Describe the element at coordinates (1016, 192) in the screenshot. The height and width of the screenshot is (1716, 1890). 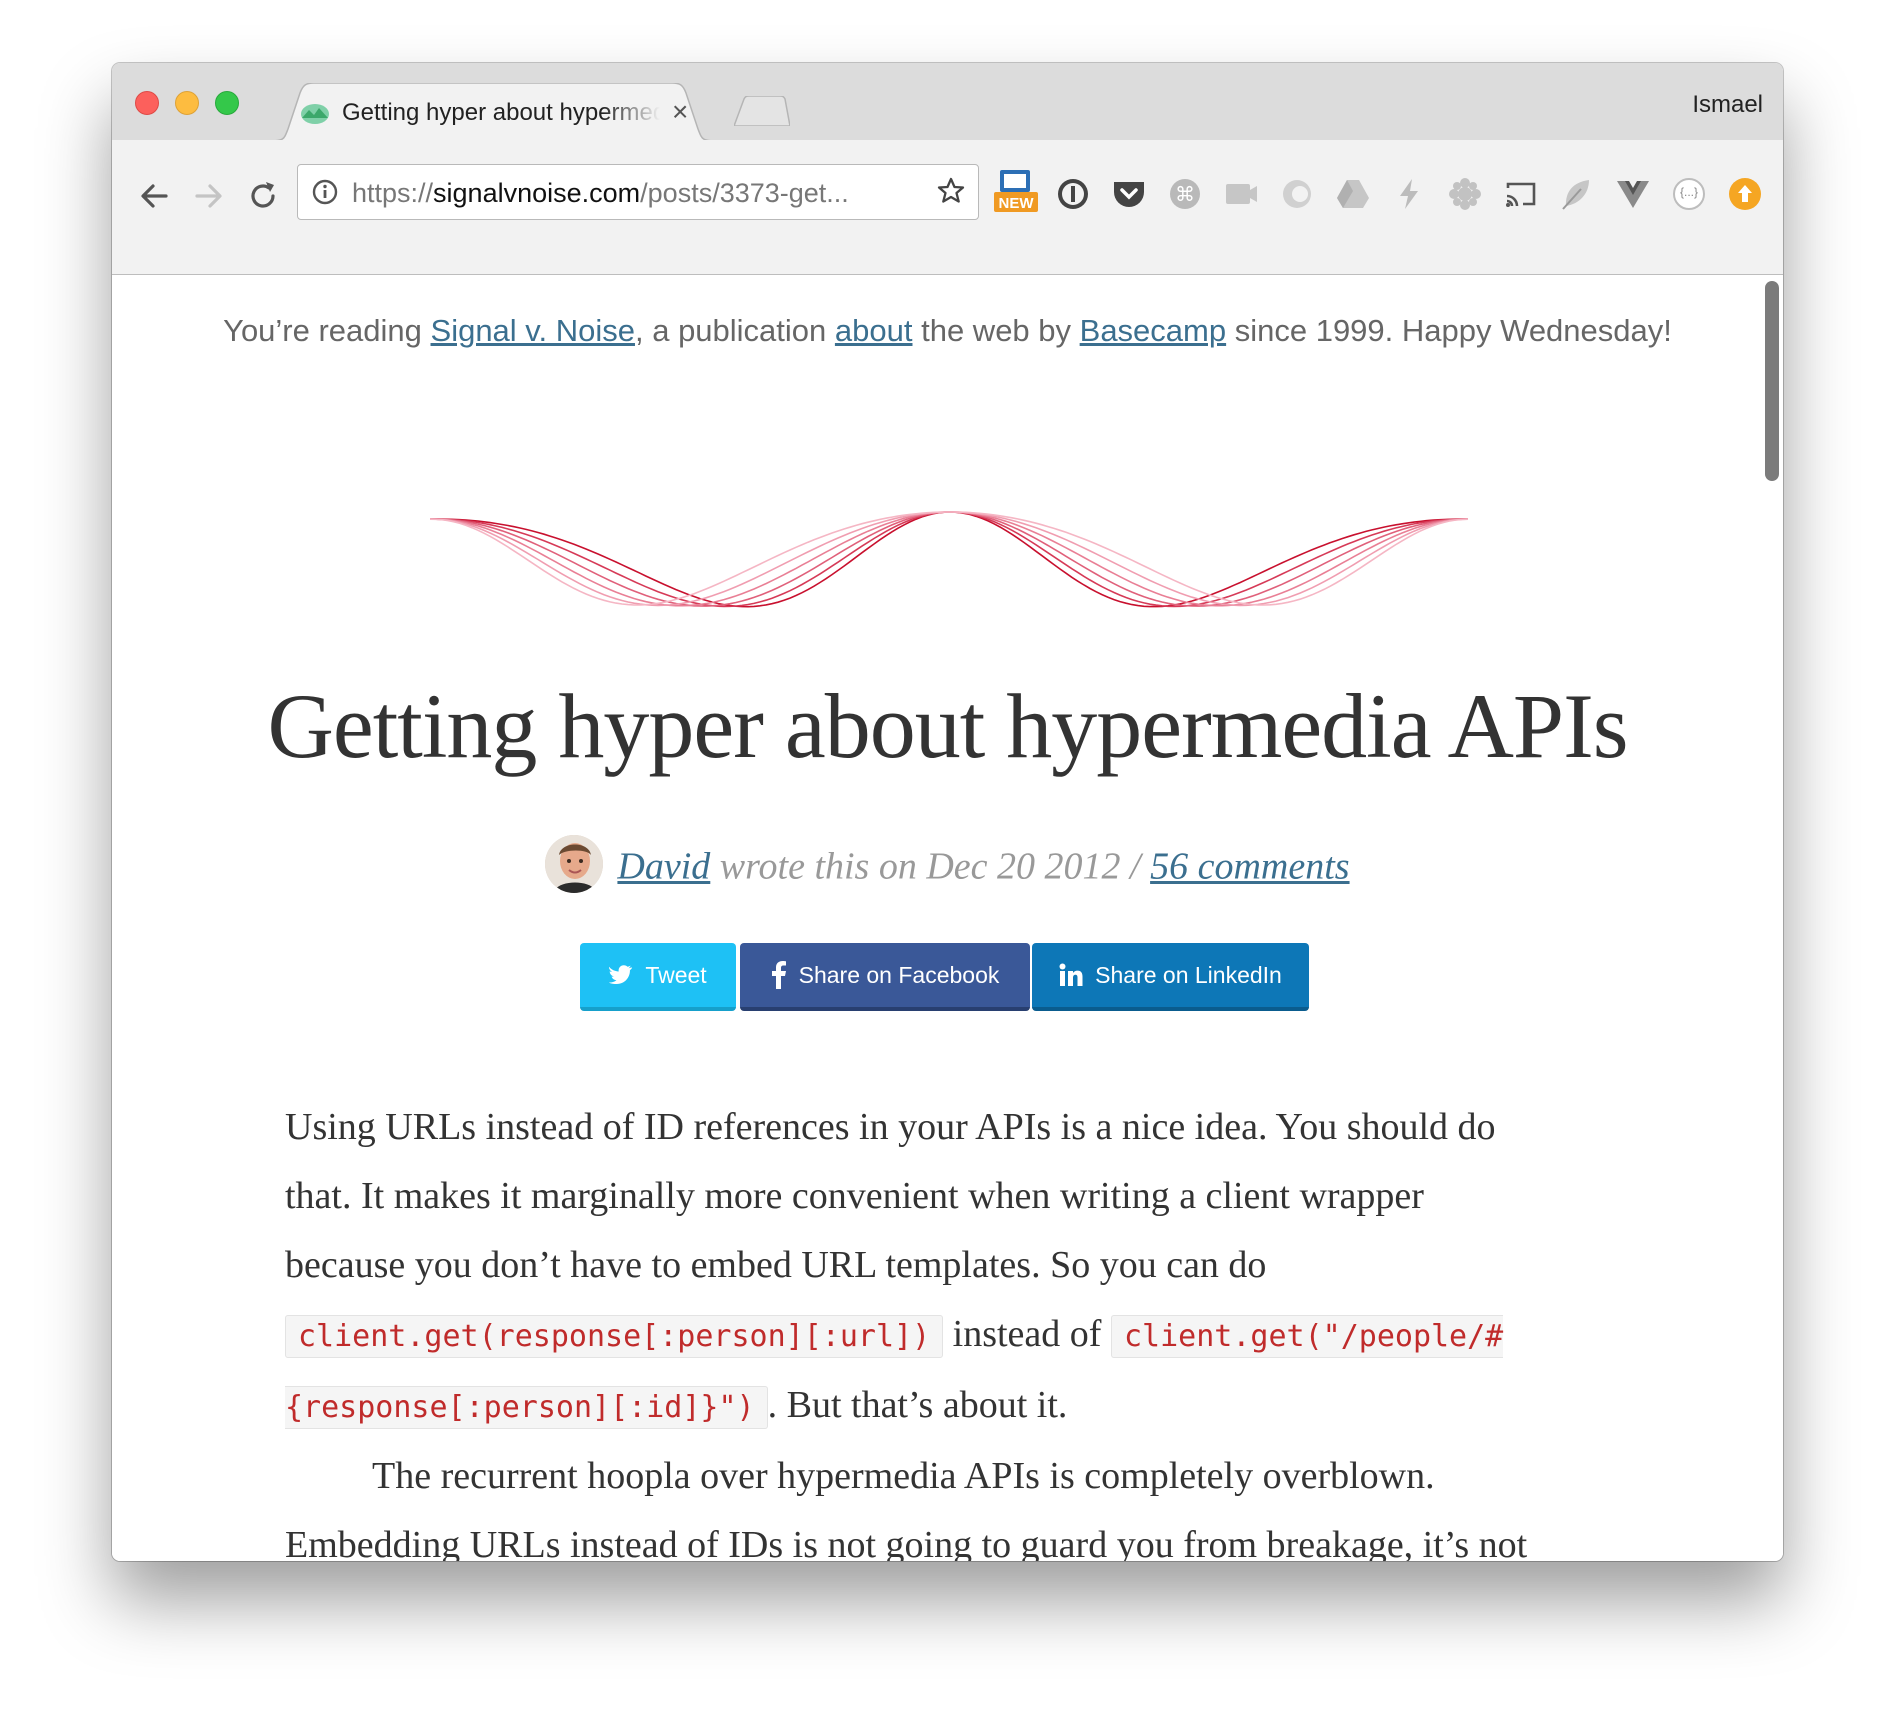
I see `new-badge-icon: NEW` at that location.